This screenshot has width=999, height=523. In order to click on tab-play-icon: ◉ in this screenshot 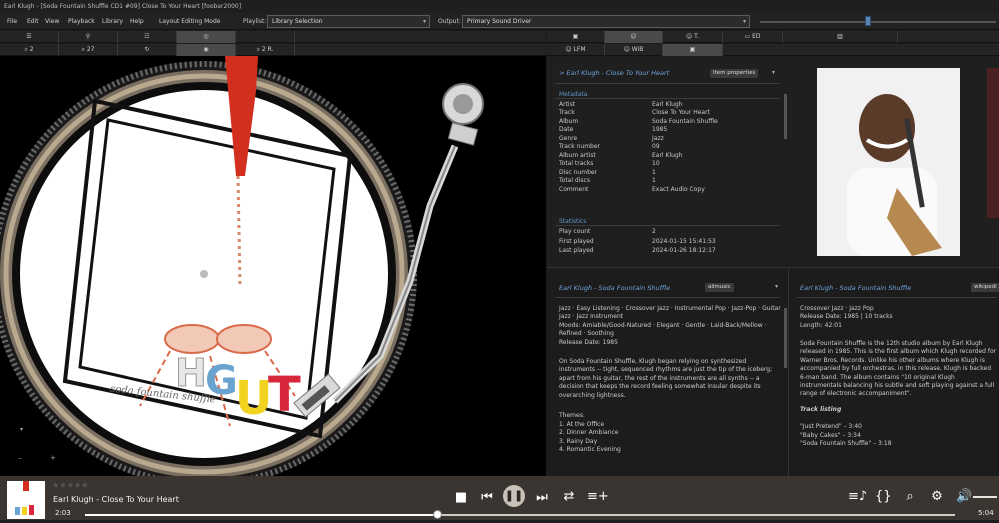, I will do `click(206, 50)`.